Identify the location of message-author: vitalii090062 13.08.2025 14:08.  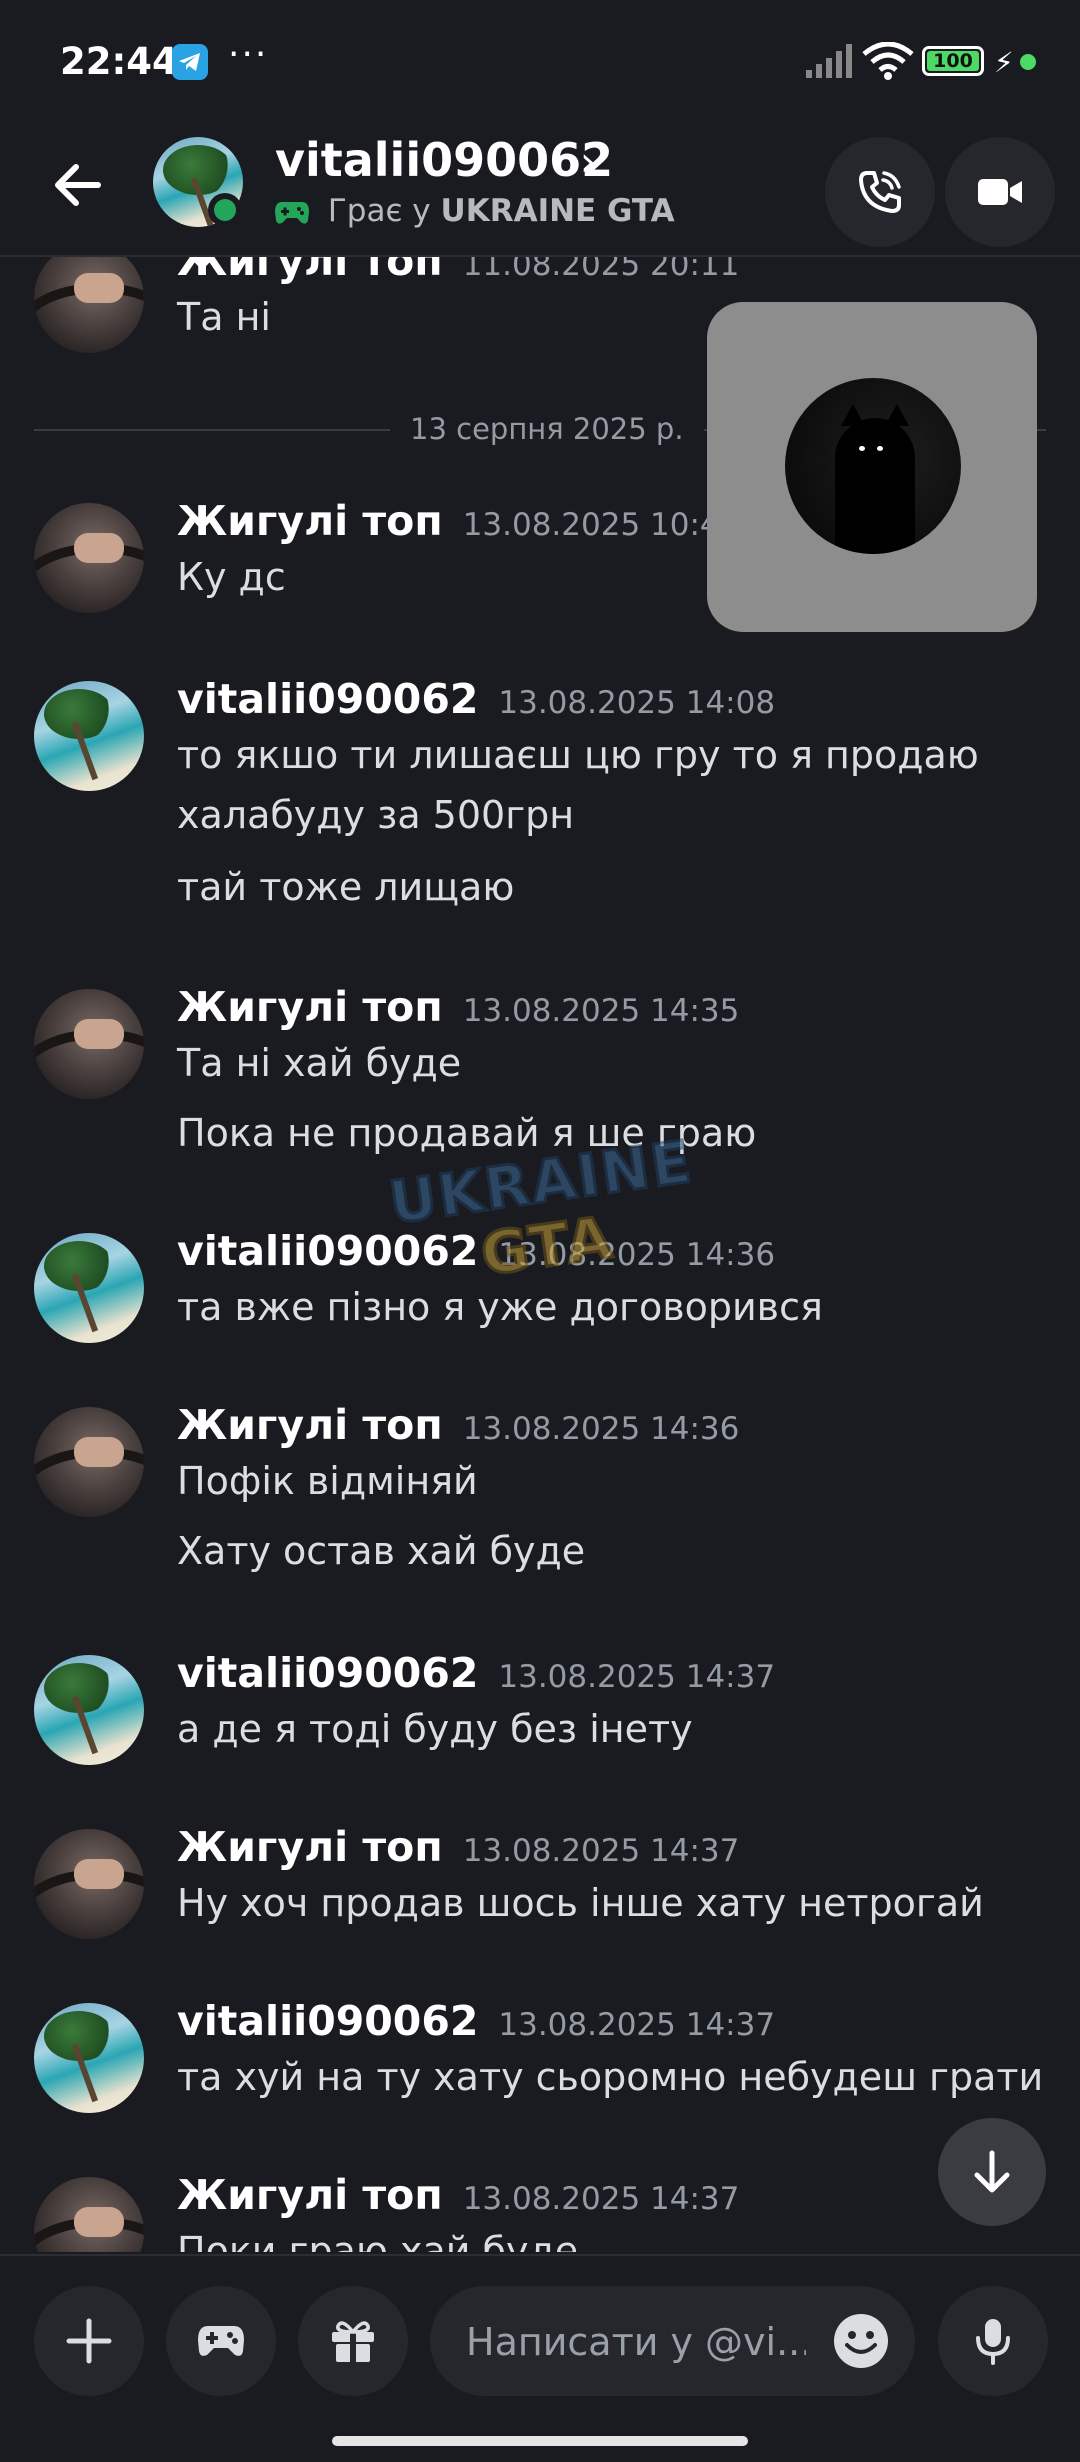
(476, 699).